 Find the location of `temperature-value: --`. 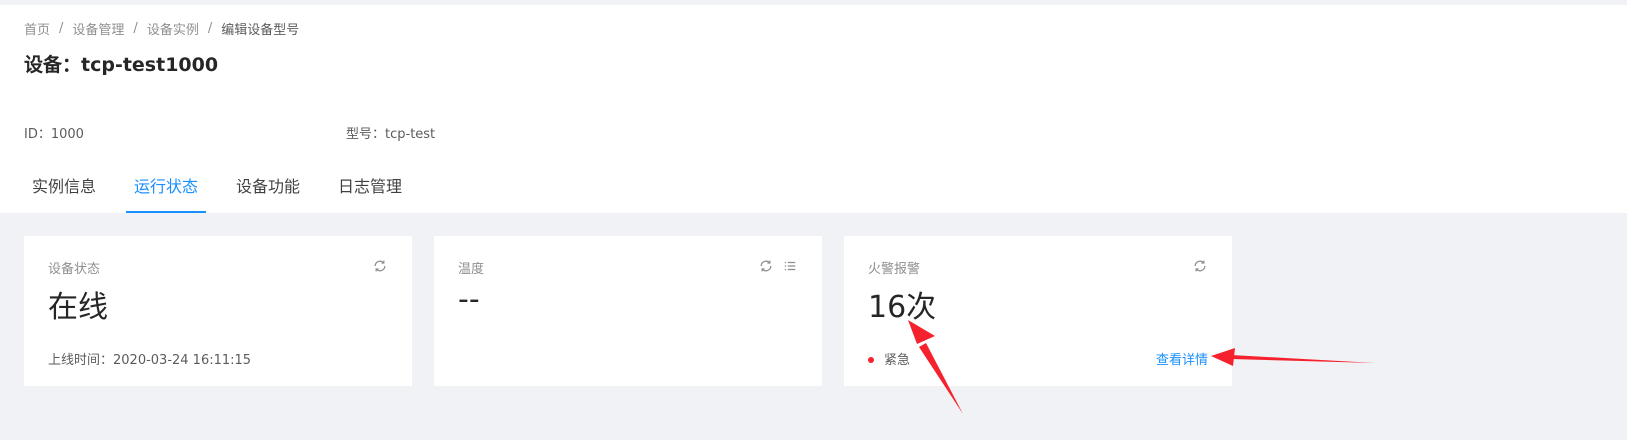

temperature-value: -- is located at coordinates (469, 299).